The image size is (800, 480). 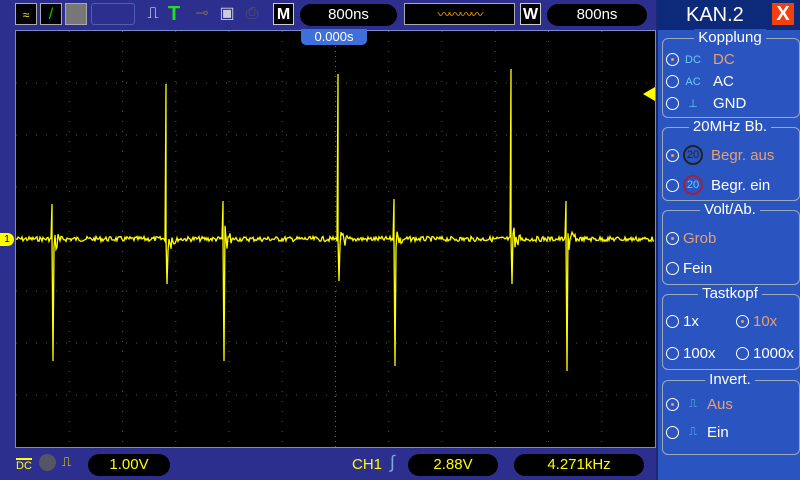 I want to click on timebase-value: 800ns, so click(x=348, y=15).